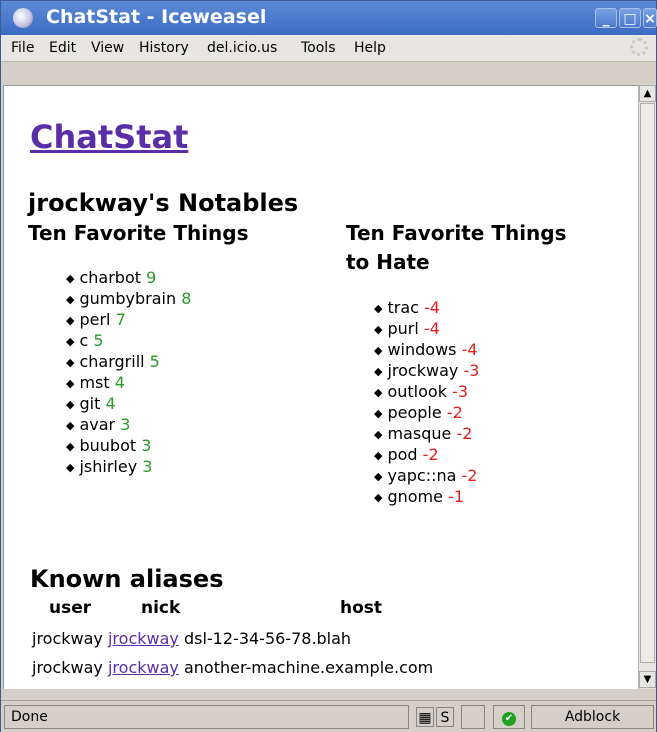  I want to click on item-score: 8, so click(186, 298).